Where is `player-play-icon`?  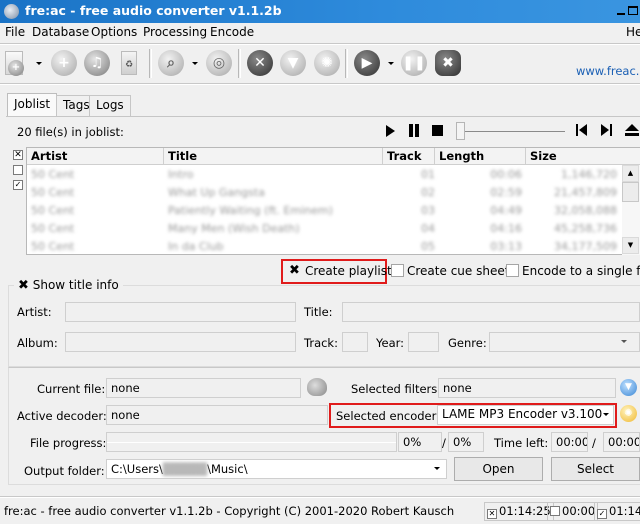 player-play-icon is located at coordinates (390, 131).